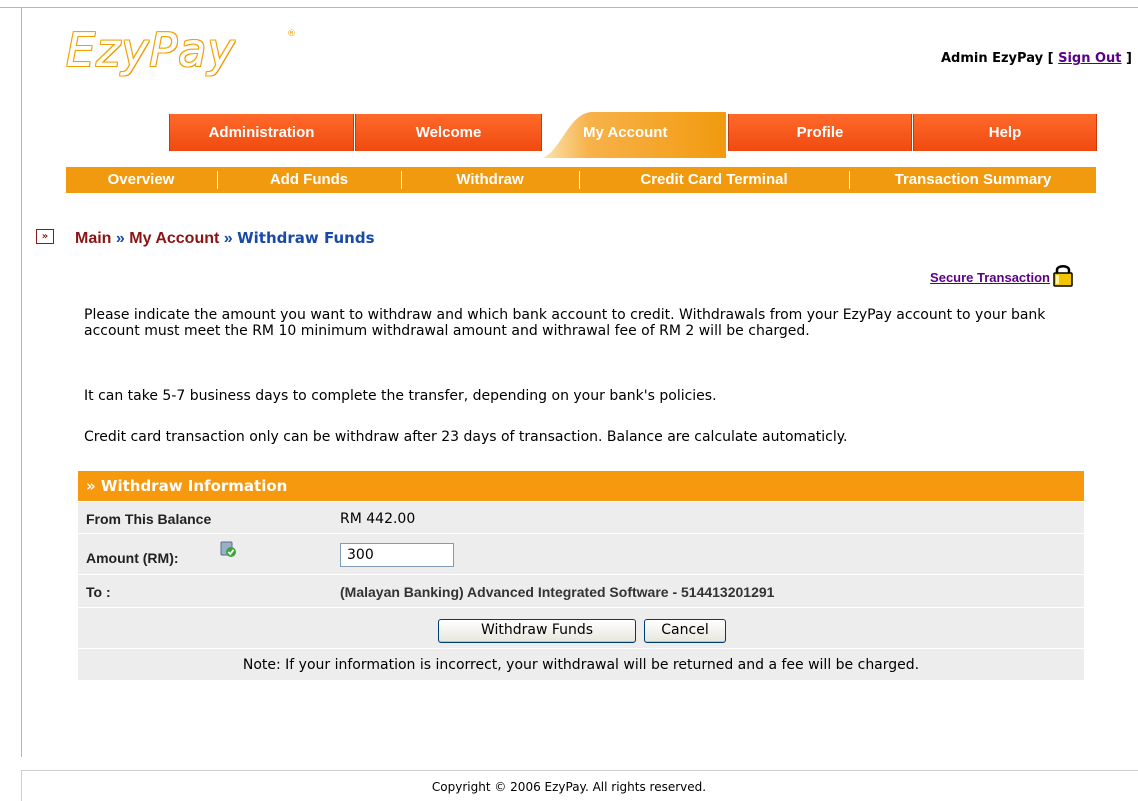 This screenshot has height=801, width=1138. What do you see at coordinates (174, 238) in the screenshot?
I see `breadcrumb-my-account: My Account` at bounding box center [174, 238].